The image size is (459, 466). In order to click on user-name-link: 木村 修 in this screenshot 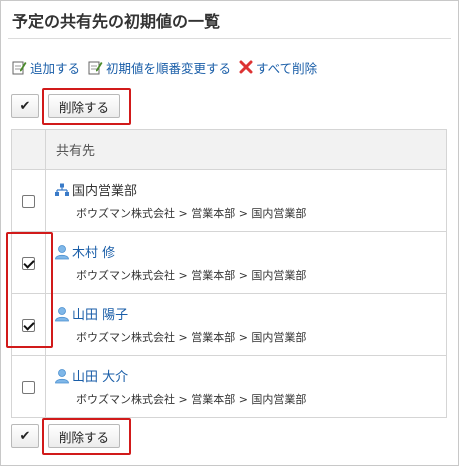, I will do `click(93, 251)`.